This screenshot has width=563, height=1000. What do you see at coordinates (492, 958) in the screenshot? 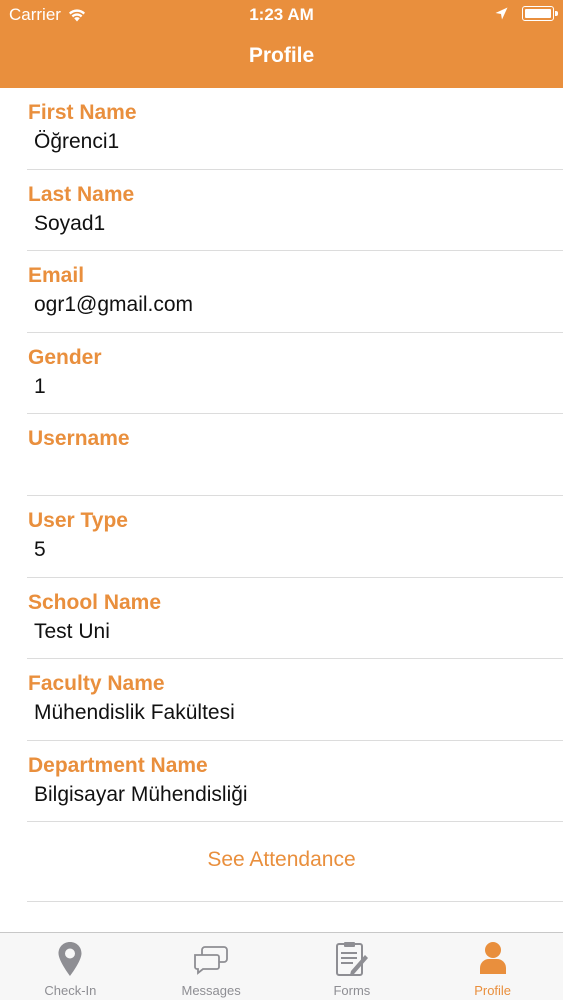
I see `person-icon` at bounding box center [492, 958].